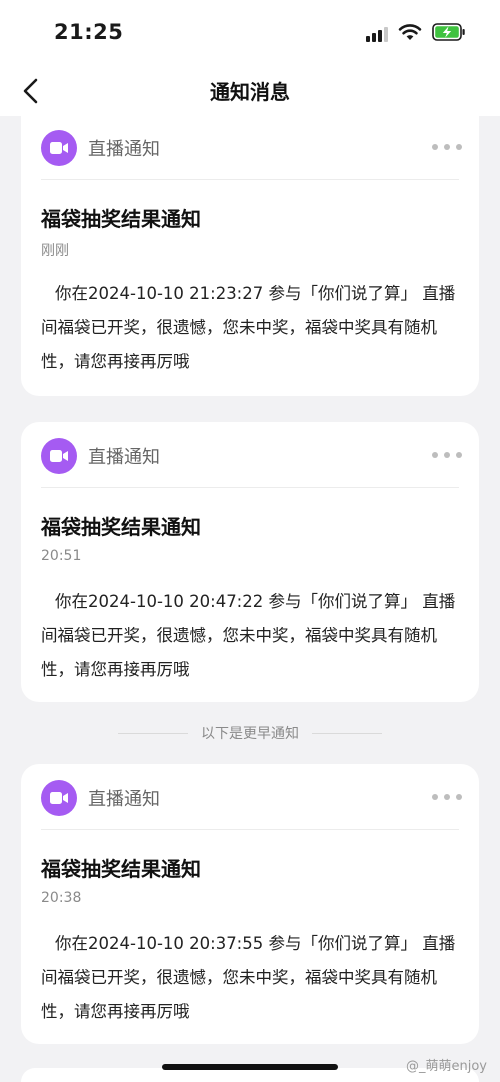 The height and width of the screenshot is (1082, 500). I want to click on earlier-notifications-separator: 以下是更早通知, so click(250, 733).